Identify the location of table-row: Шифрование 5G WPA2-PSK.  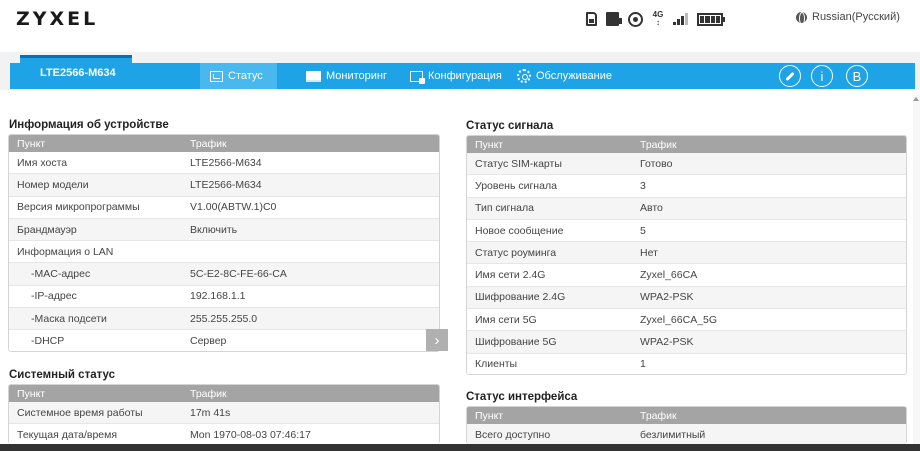
(686, 342).